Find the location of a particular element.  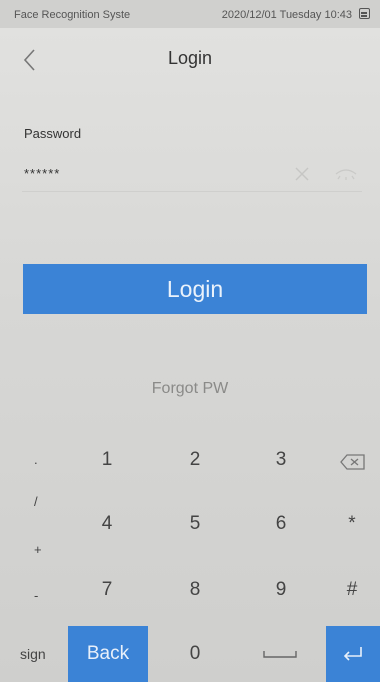

key-6: 6 is located at coordinates (281, 524).